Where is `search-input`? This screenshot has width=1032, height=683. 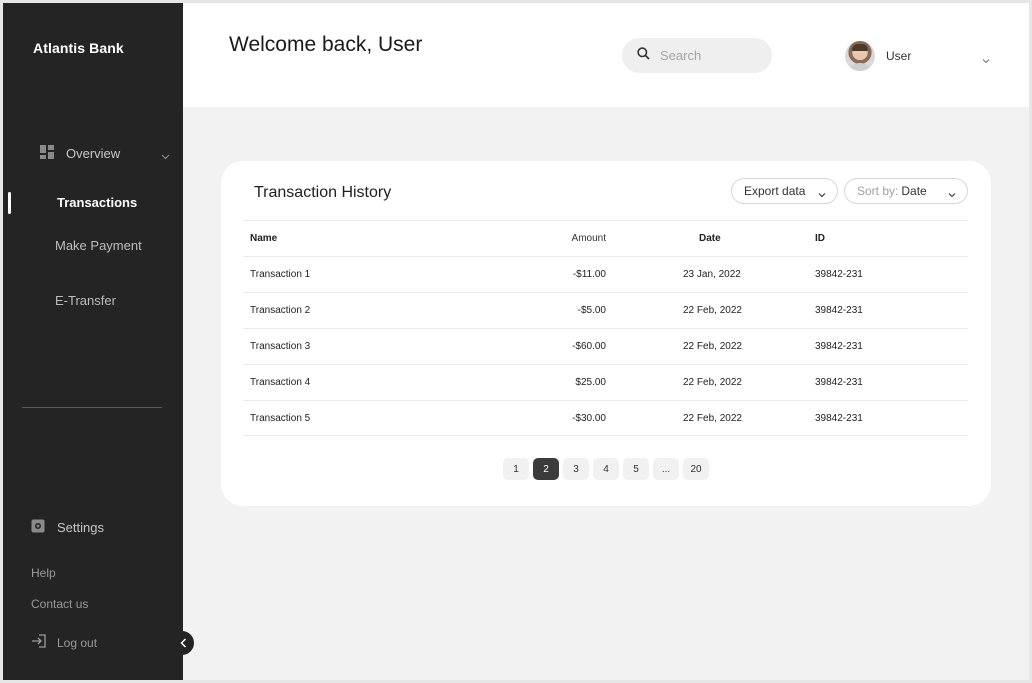
search-input is located at coordinates (710, 55).